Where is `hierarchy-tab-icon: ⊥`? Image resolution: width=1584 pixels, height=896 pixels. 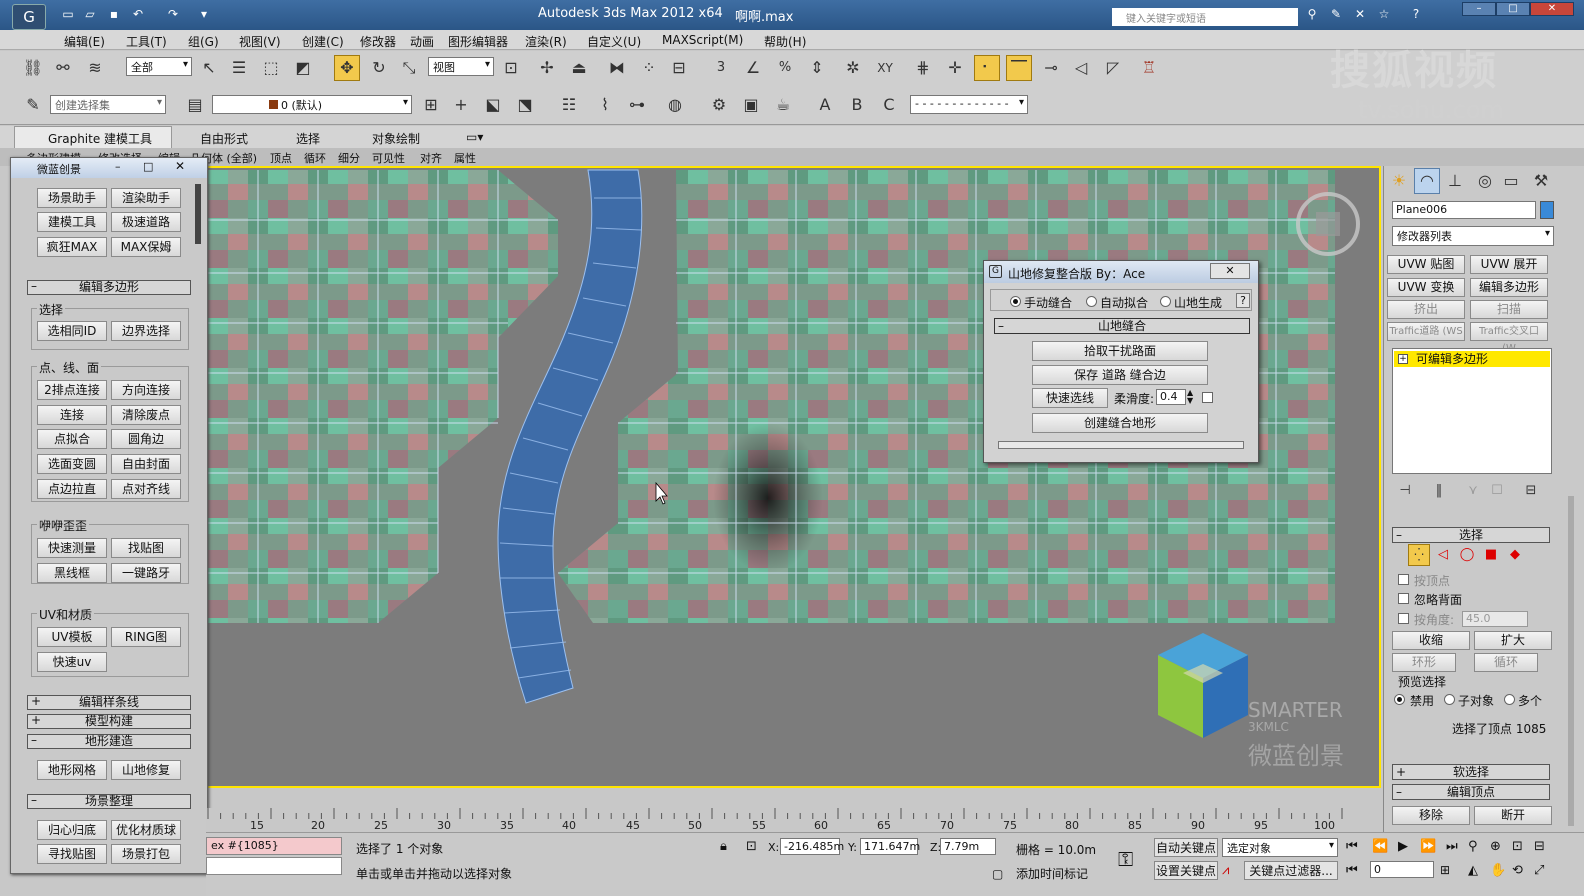 hierarchy-tab-icon: ⊥ is located at coordinates (1455, 181).